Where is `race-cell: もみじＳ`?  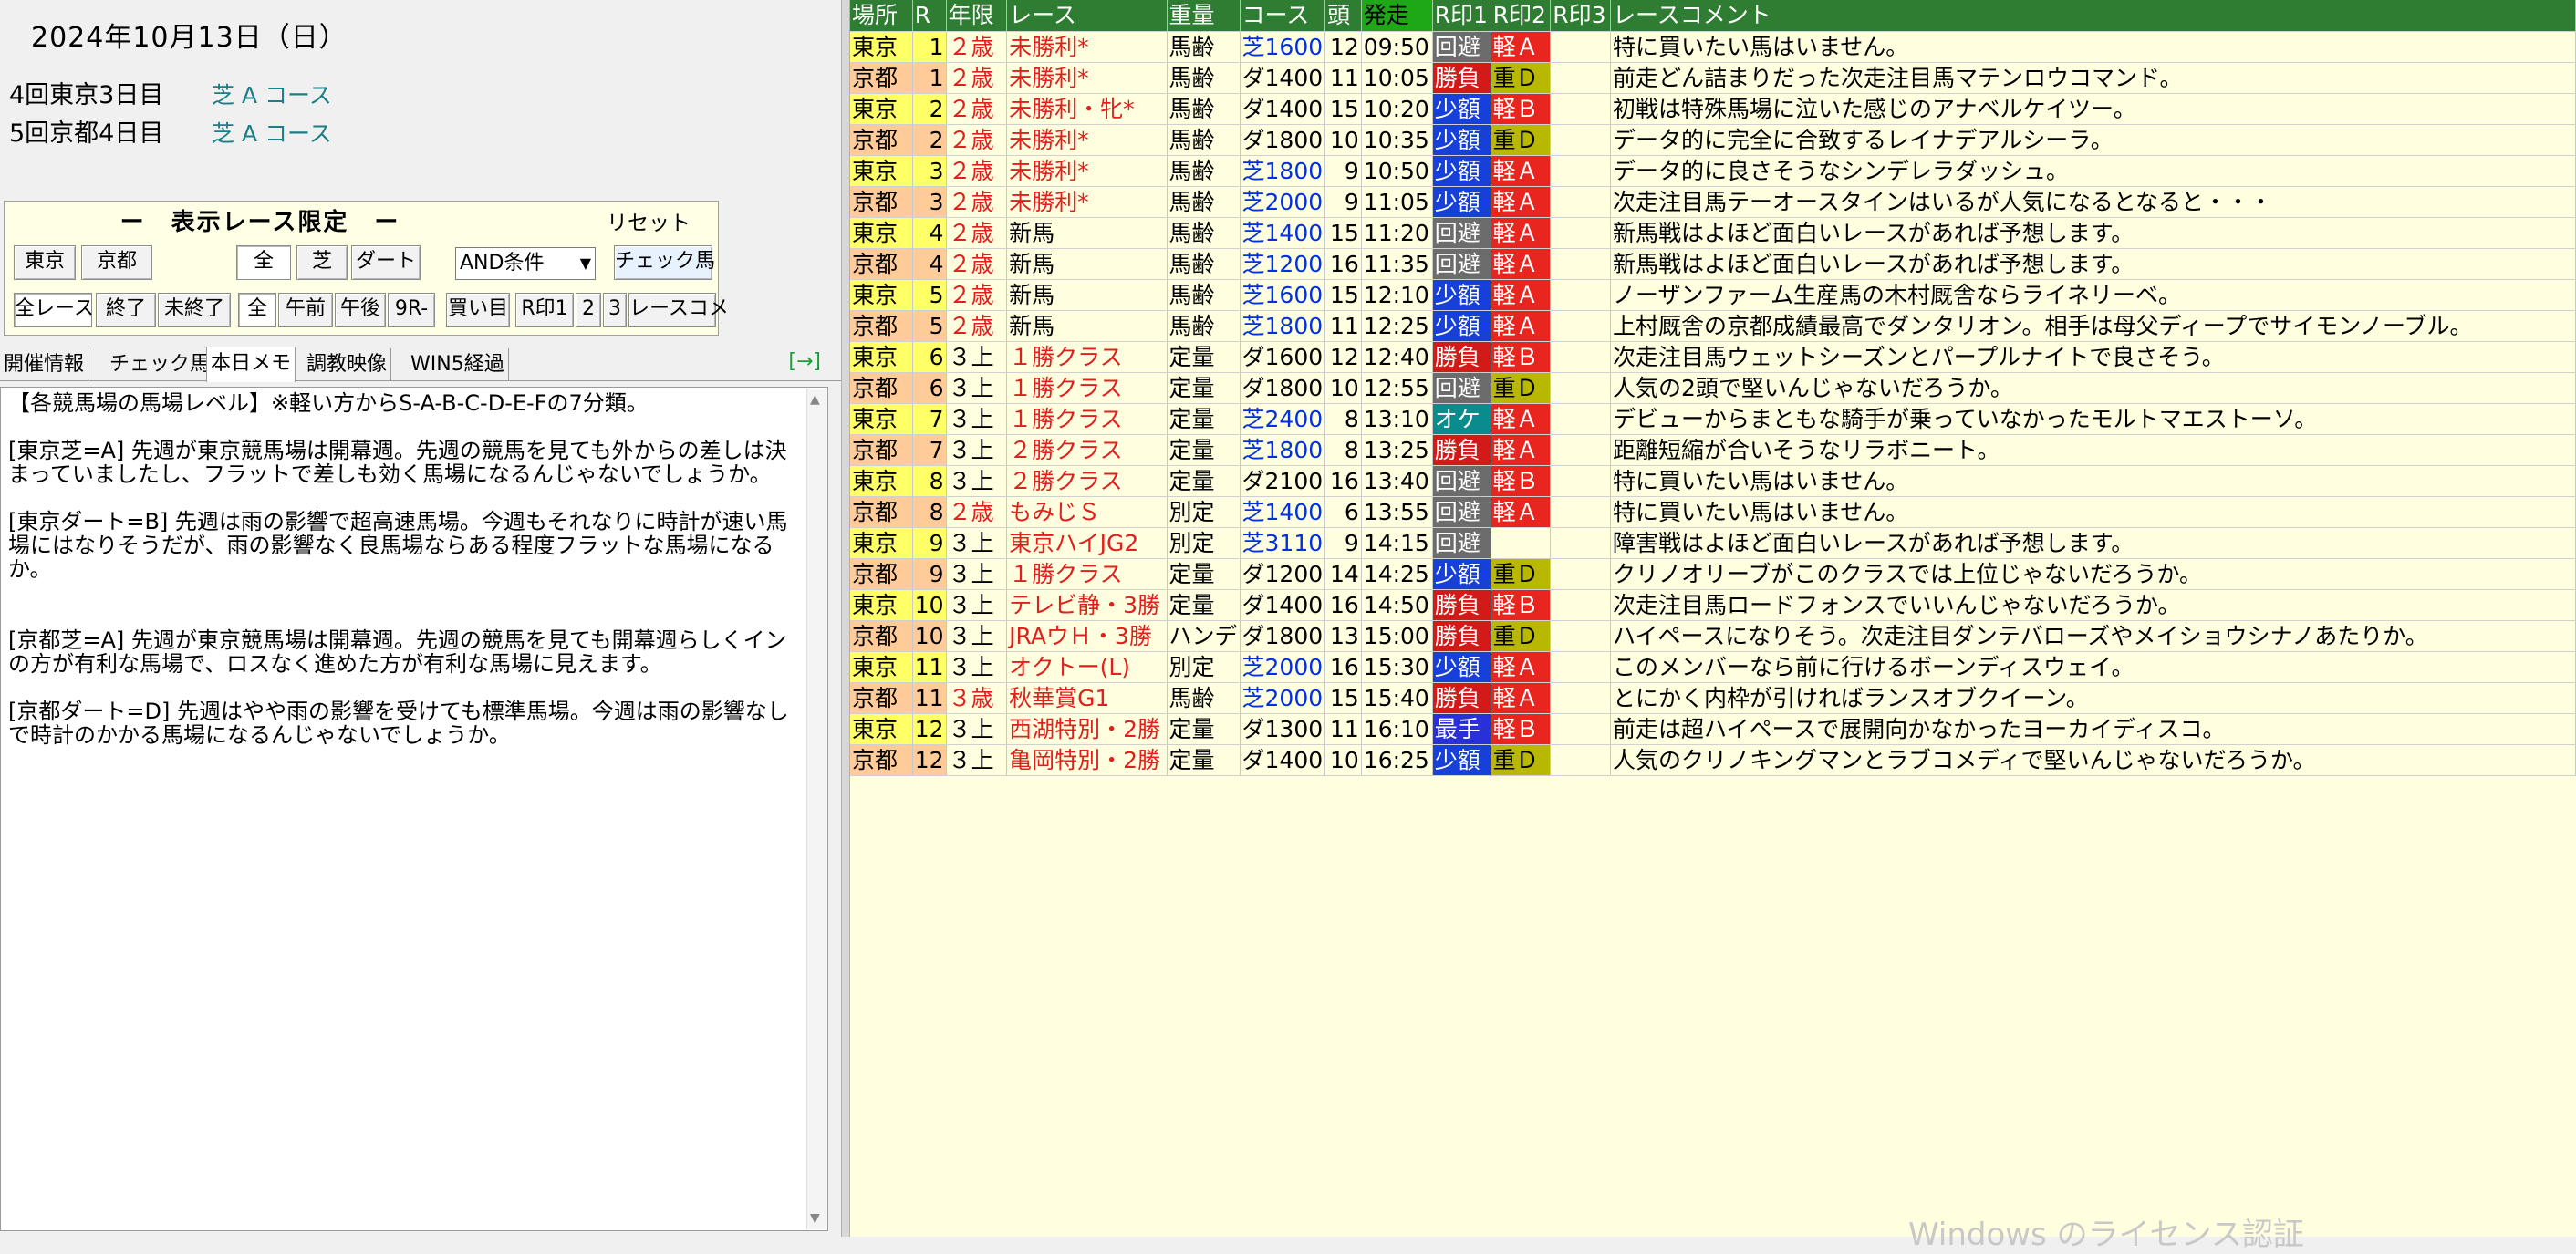 race-cell: もみじＳ is located at coordinates (1087, 512).